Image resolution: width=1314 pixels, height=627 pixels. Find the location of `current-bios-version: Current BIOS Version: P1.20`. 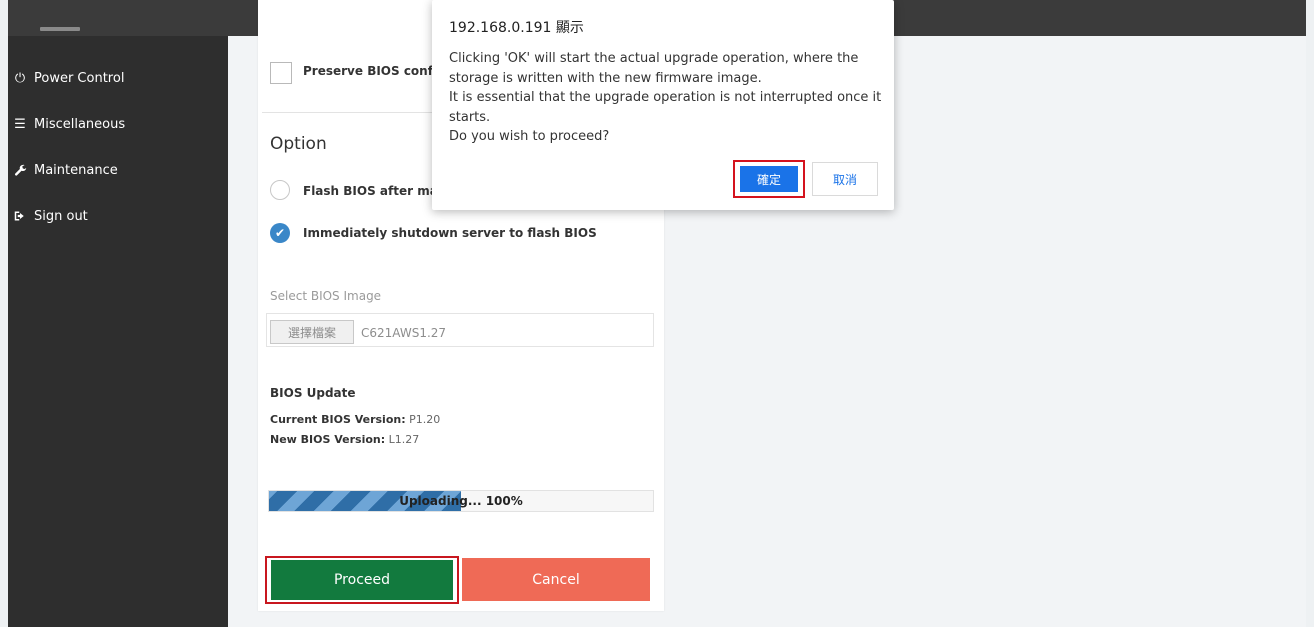

current-bios-version: Current BIOS Version: P1.20 is located at coordinates (355, 419).